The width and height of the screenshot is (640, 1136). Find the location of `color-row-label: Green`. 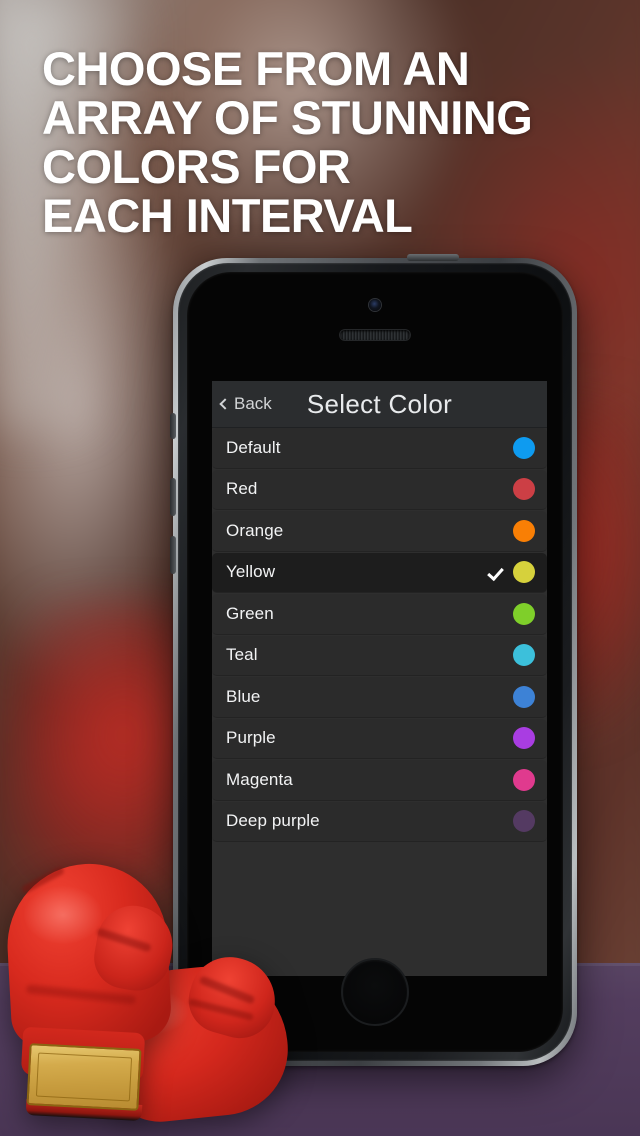

color-row-label: Green is located at coordinates (250, 613).